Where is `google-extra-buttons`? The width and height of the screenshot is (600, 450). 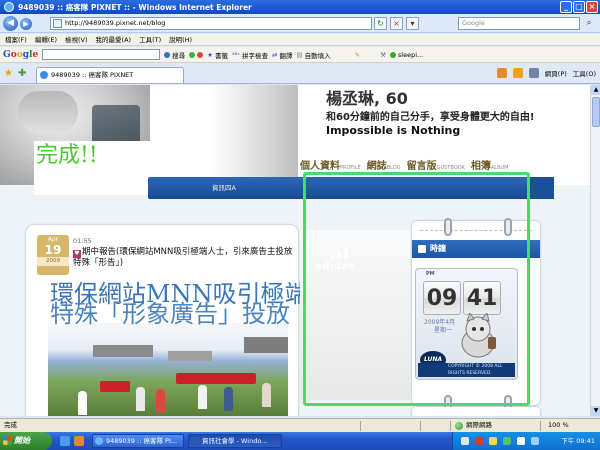
google-extra-buttons is located at coordinates (196, 54).